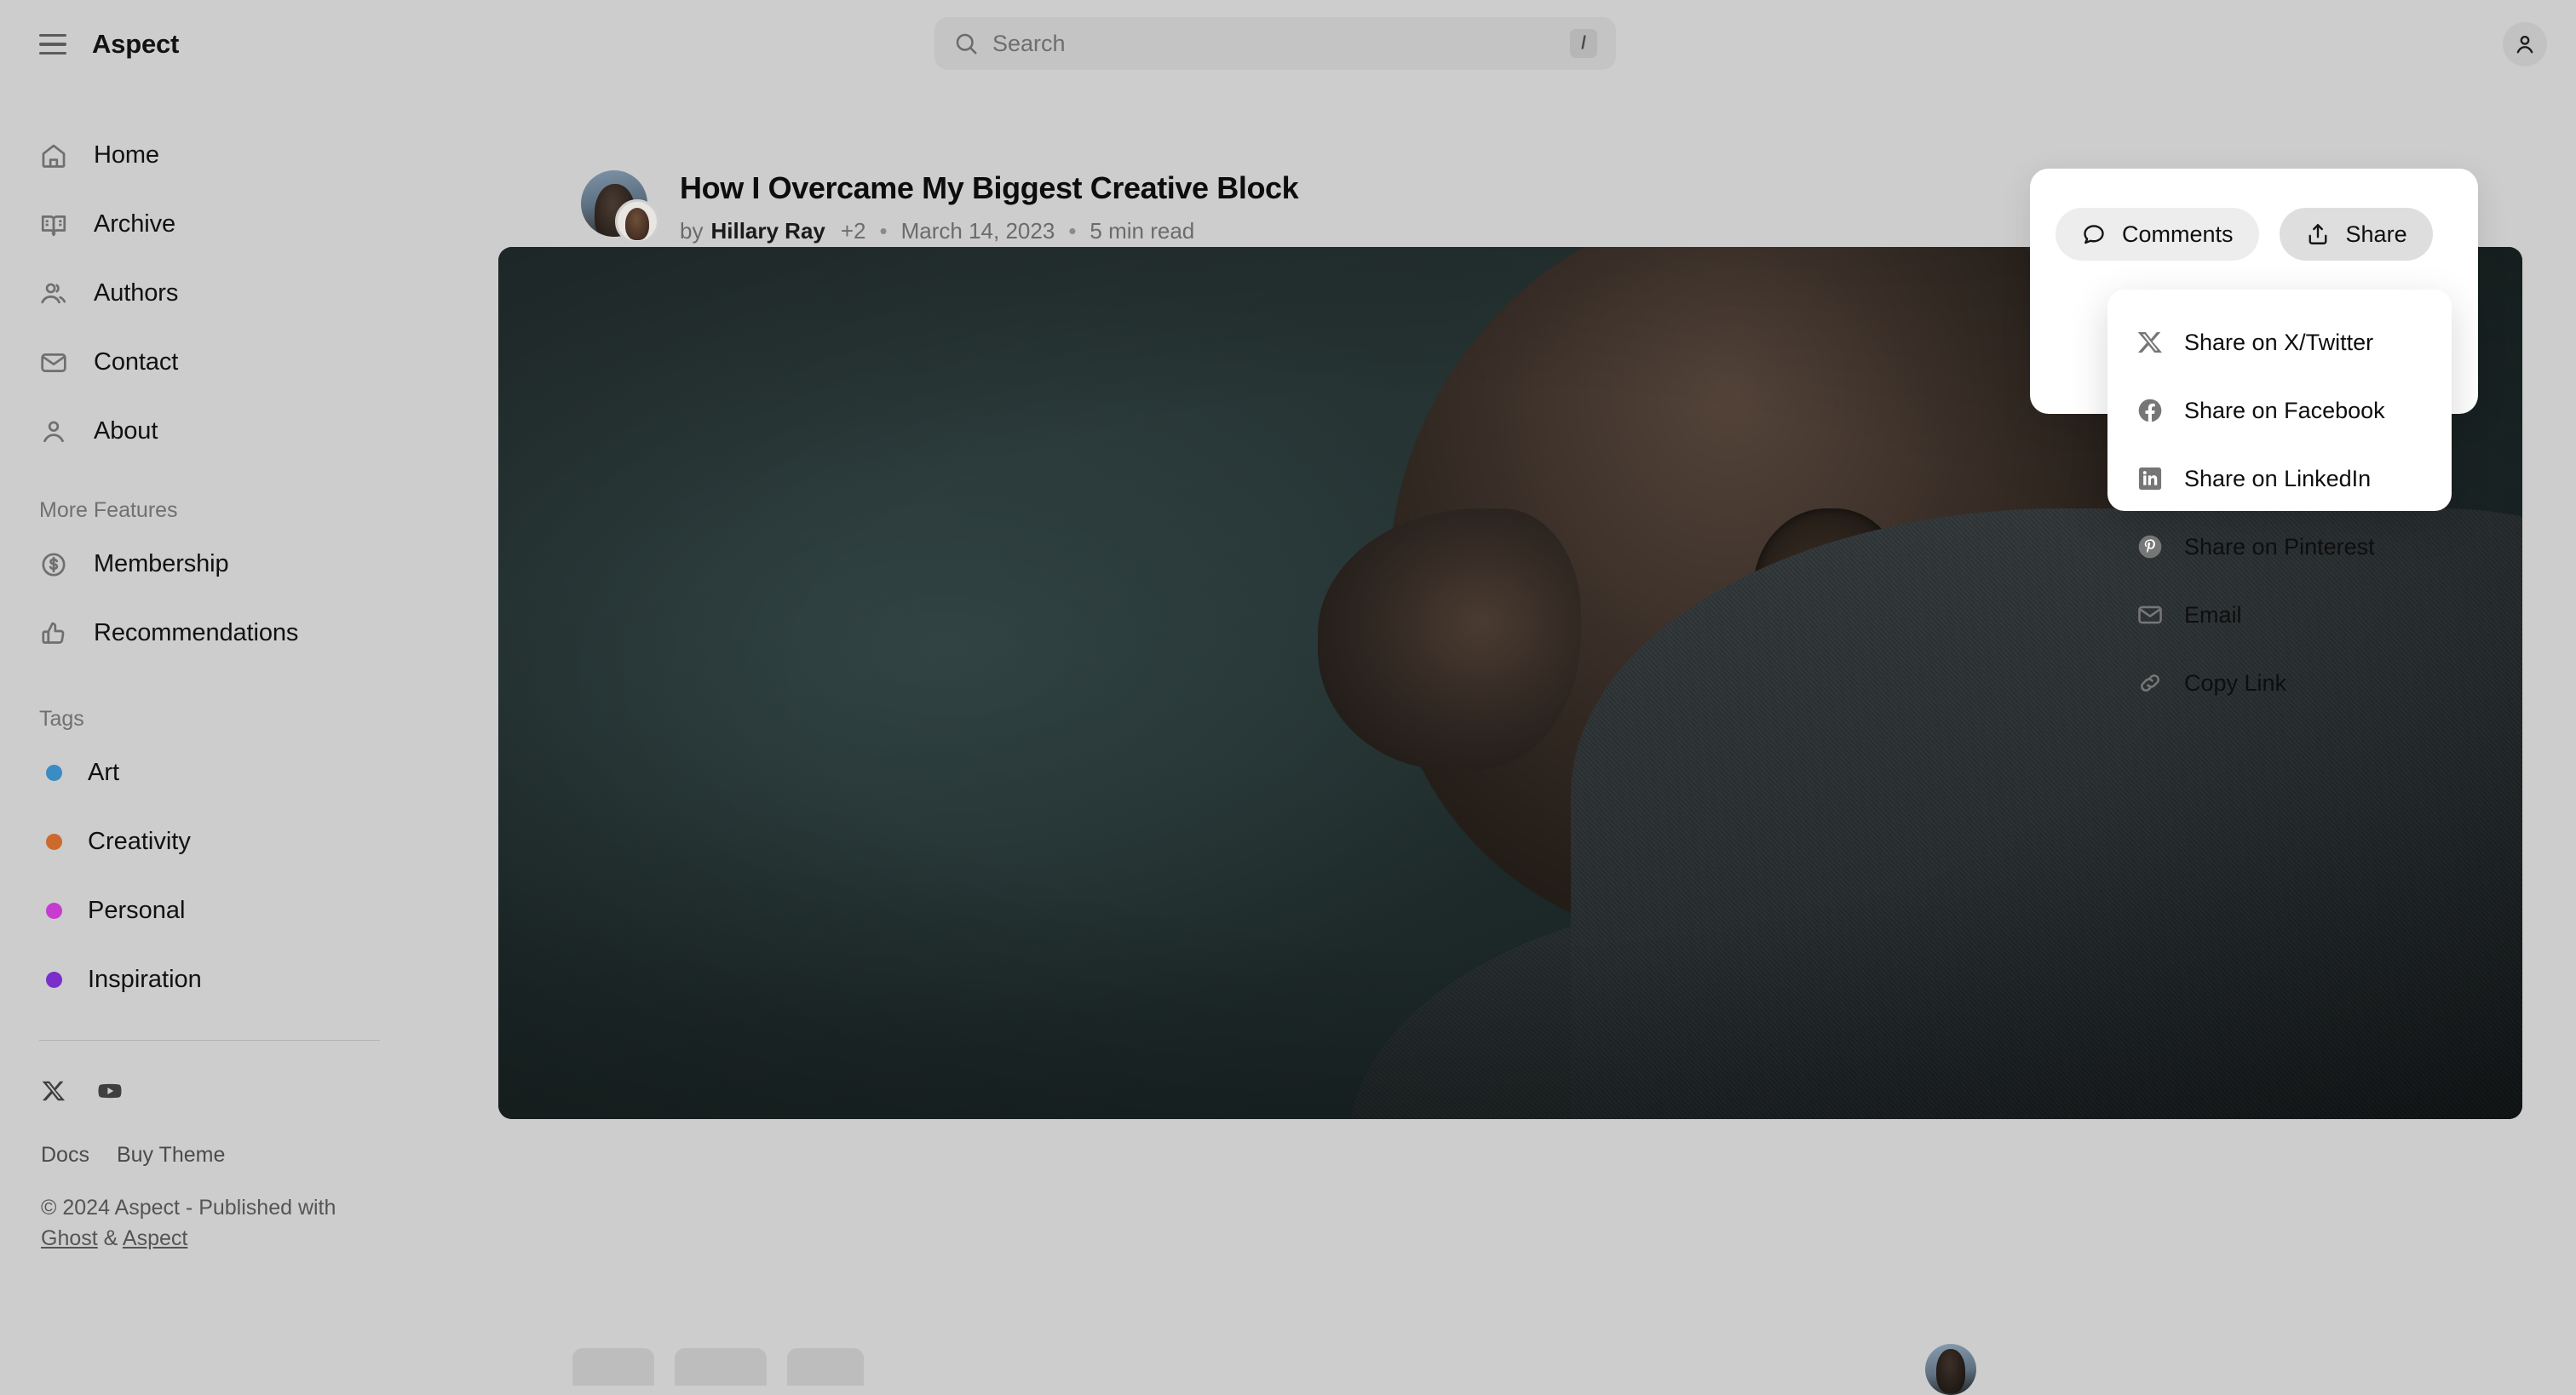 The width and height of the screenshot is (2576, 1395). I want to click on copyright-middle: &, so click(110, 1238).